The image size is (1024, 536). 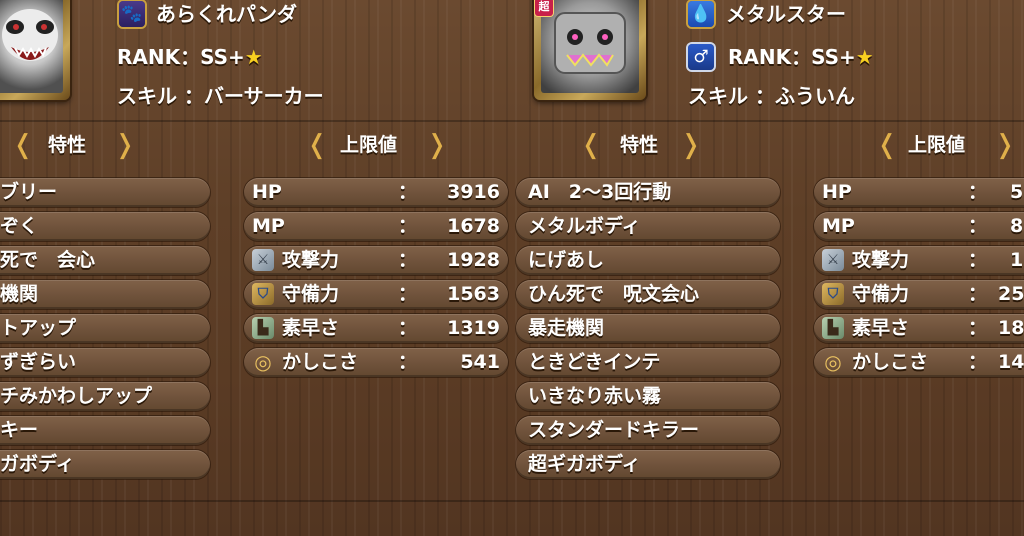 What do you see at coordinates (1011, 294) in the screenshot?
I see `stat-value: 25` at bounding box center [1011, 294].